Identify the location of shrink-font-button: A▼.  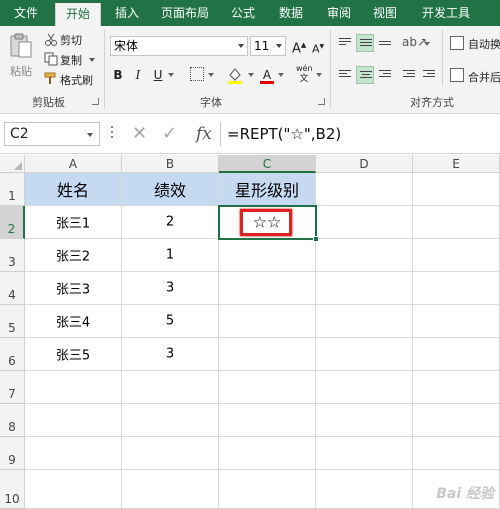
(318, 47).